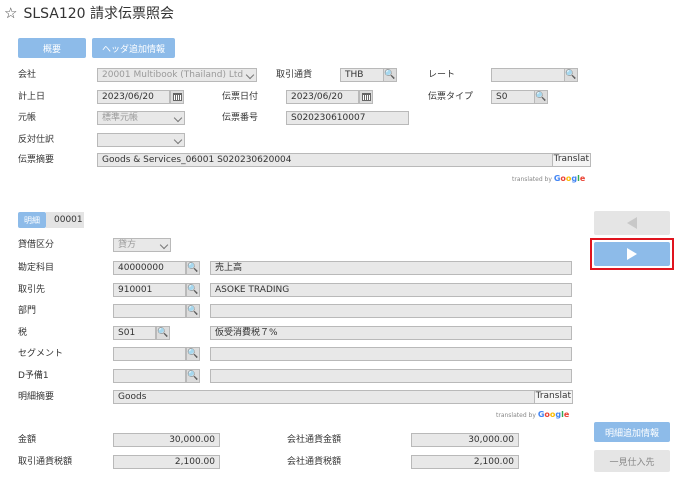 The width and height of the screenshot is (688, 480). I want to click on d1-search-button: 🔍, so click(193, 376).